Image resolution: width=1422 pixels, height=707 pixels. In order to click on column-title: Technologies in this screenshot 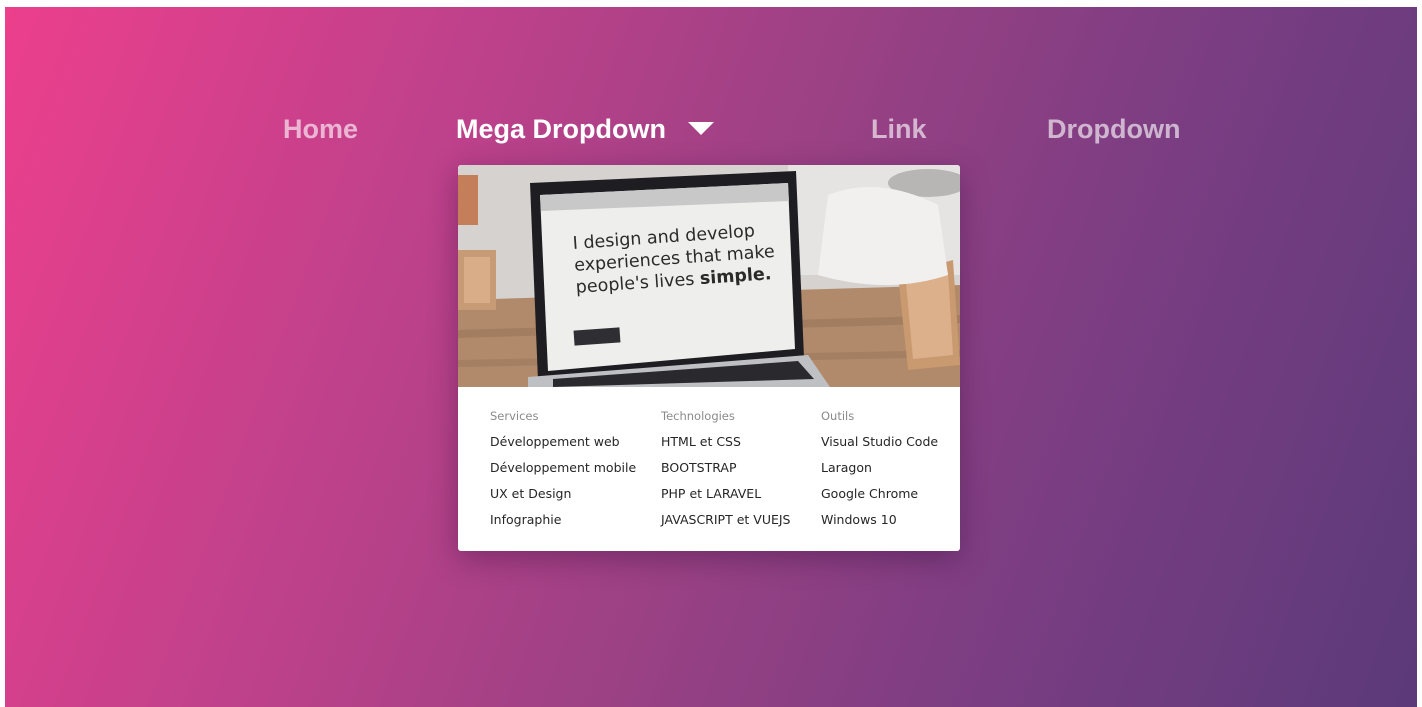, I will do `click(698, 416)`.